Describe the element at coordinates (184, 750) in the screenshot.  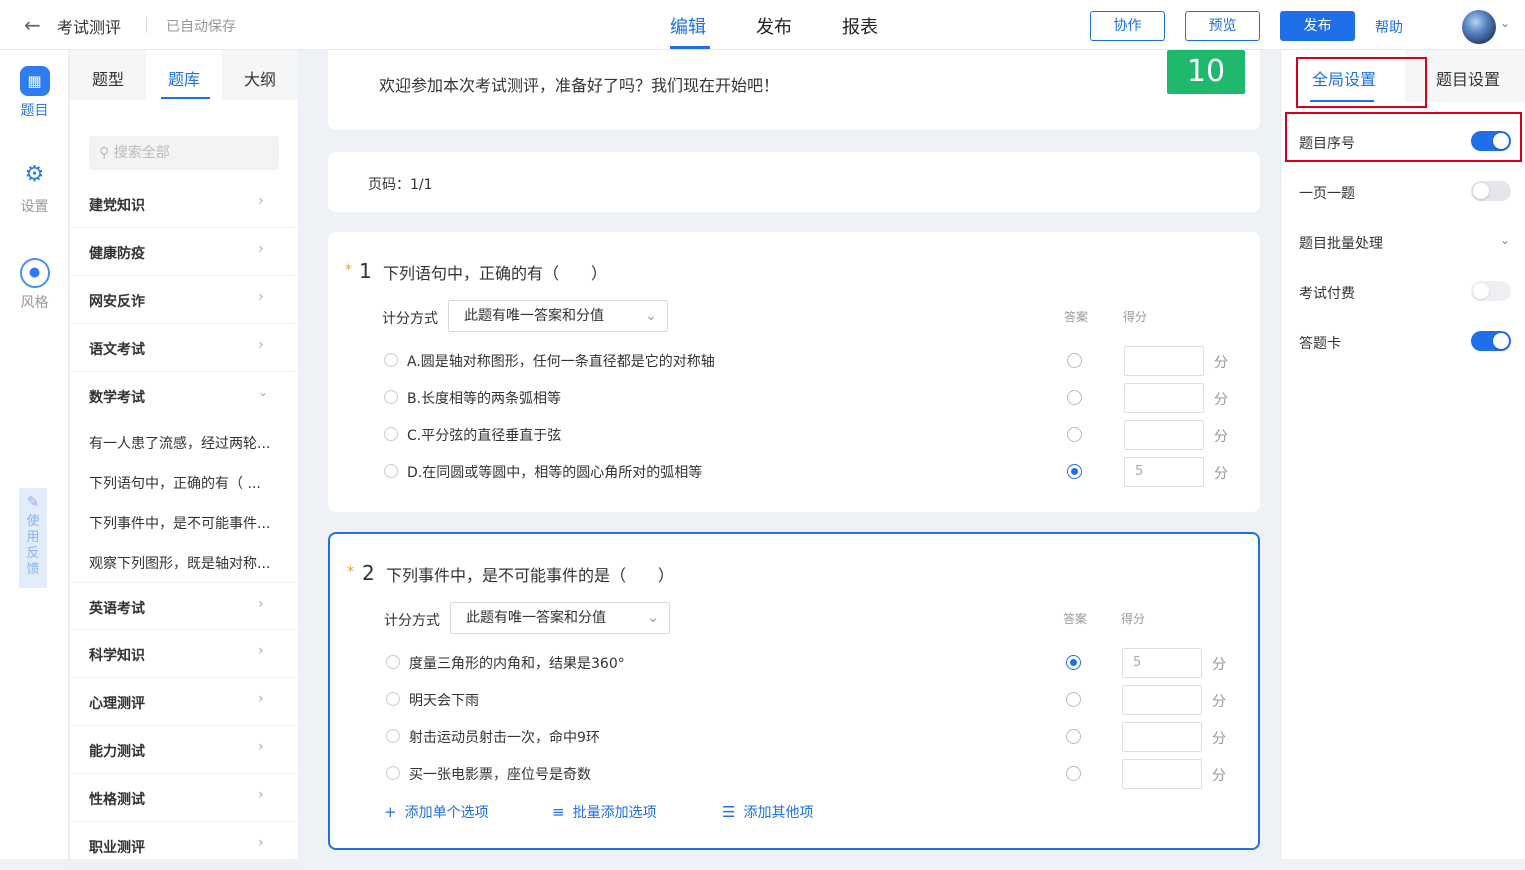
I see `category-item: 能力测试 ›` at that location.